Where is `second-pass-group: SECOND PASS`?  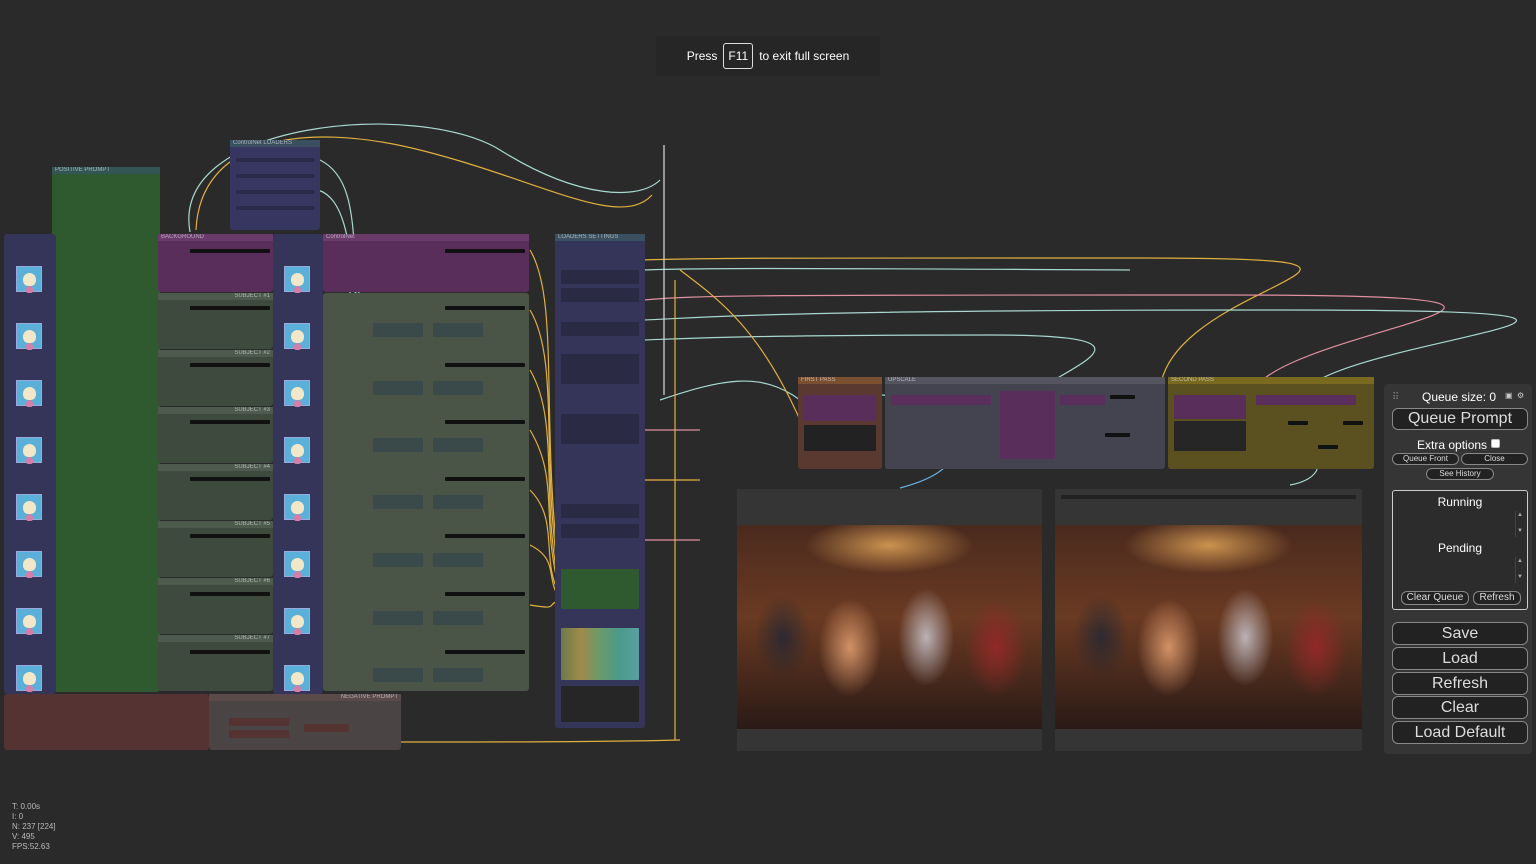
second-pass-group: SECOND PASS is located at coordinates (1271, 423).